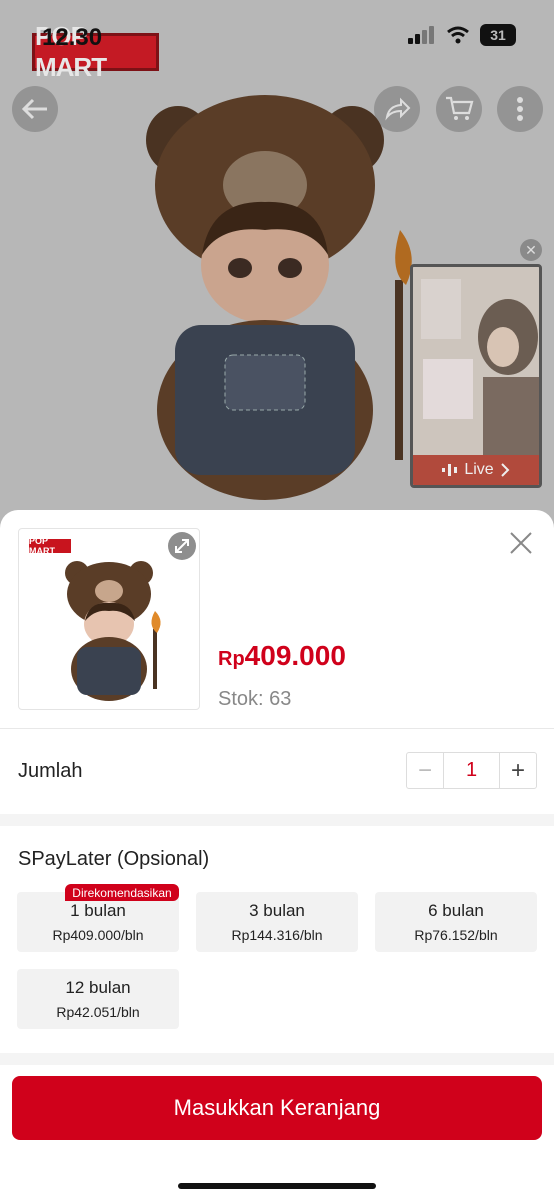 The image size is (554, 1200). I want to click on quantity-minus-button: −, so click(425, 770).